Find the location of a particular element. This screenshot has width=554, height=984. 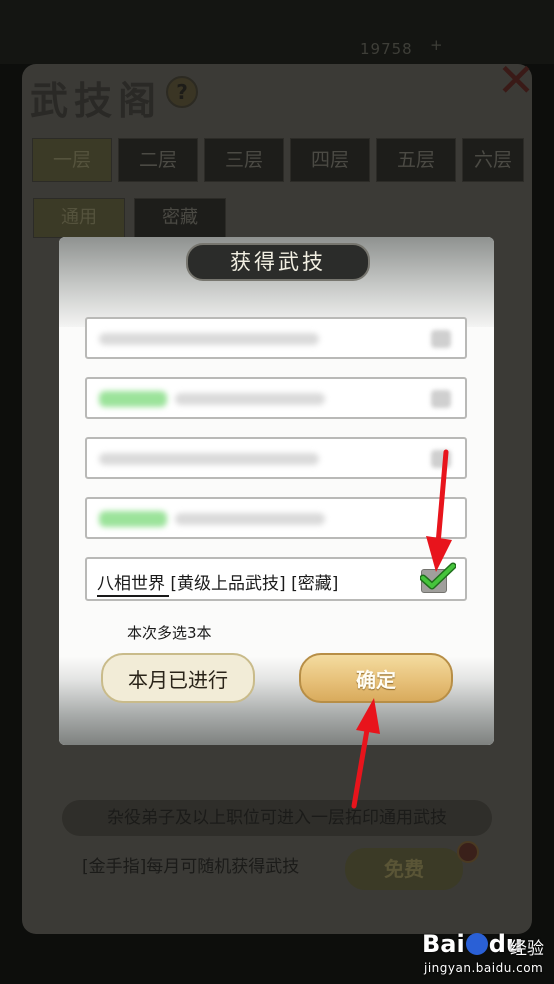

tab-floor-5: 五层 is located at coordinates (416, 160).